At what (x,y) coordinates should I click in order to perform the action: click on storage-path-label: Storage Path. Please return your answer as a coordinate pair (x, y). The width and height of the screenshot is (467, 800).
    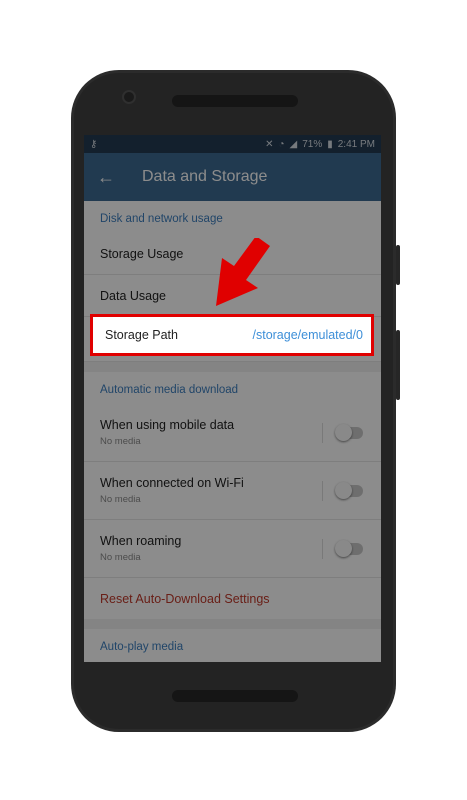
    Looking at the image, I should click on (141, 335).